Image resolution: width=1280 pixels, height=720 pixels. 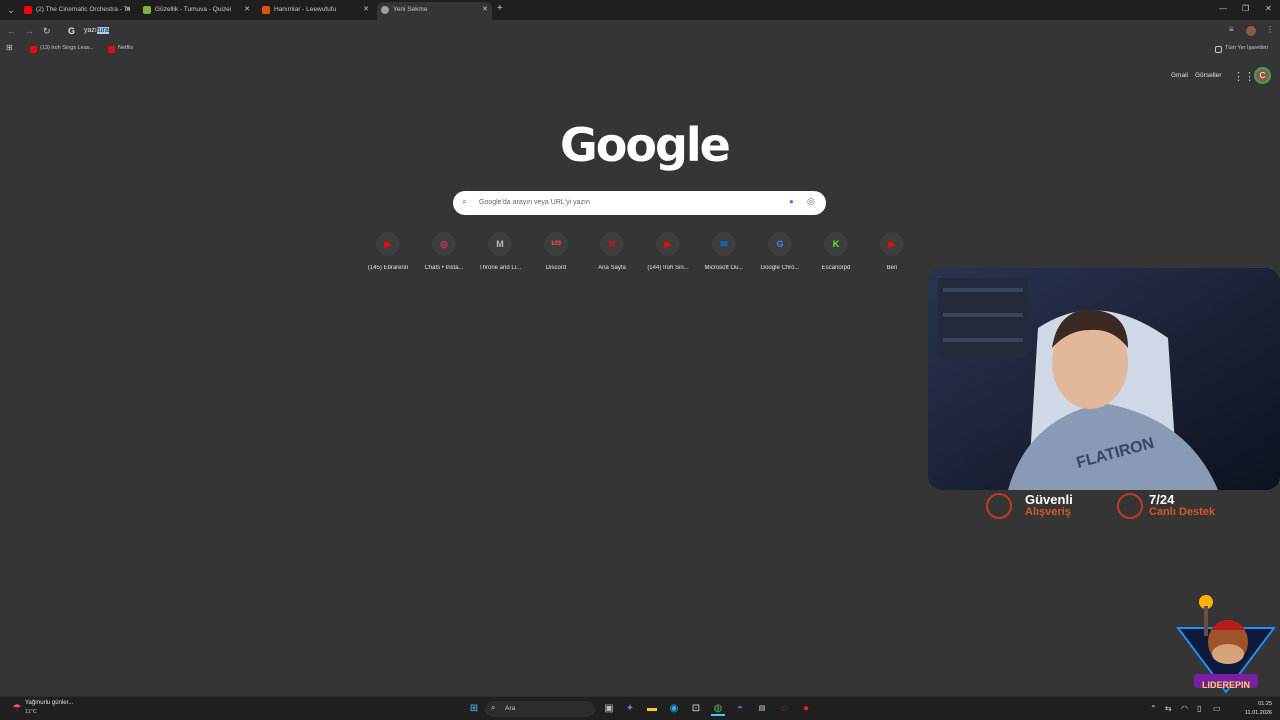 I want to click on lens-icon: ◎, so click(x=811, y=201).